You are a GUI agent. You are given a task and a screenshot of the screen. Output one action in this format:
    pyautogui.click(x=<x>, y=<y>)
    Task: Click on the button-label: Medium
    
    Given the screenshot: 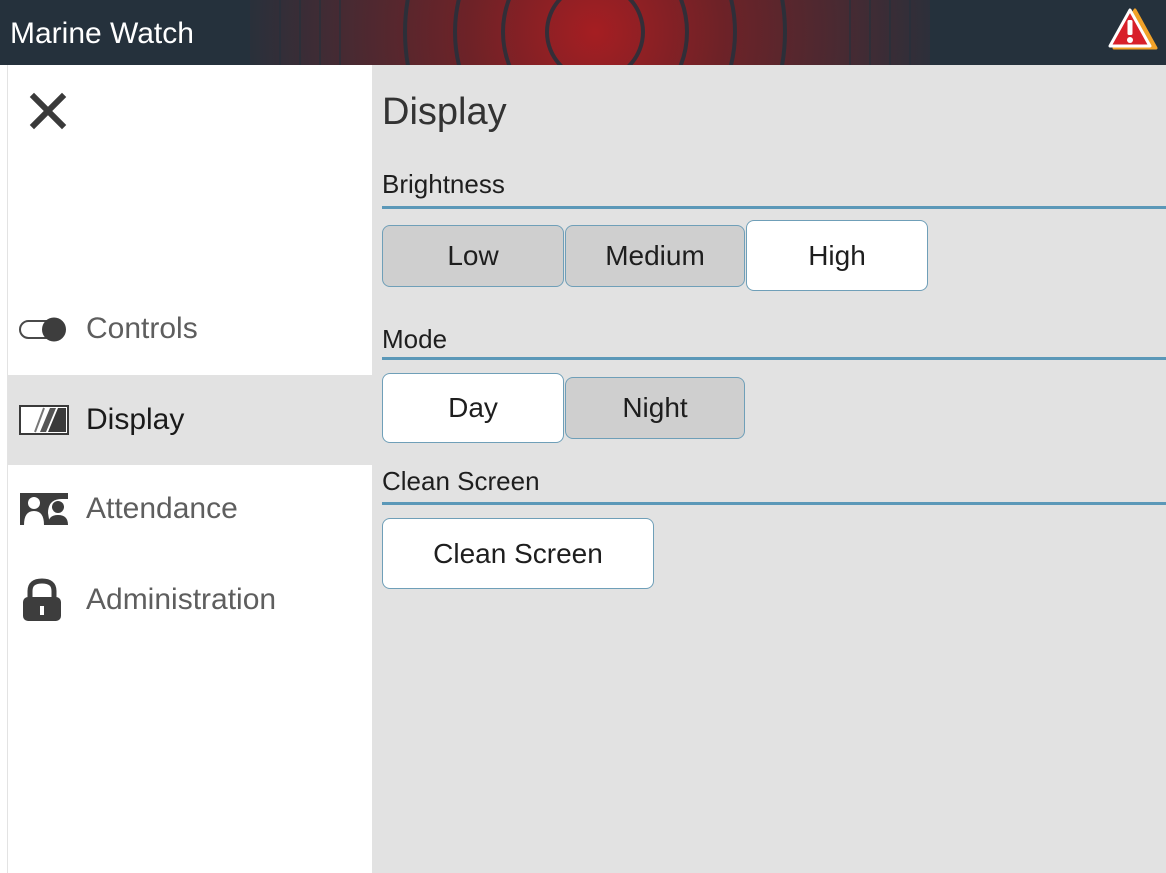 What is the action you would take?
    pyautogui.click(x=655, y=255)
    